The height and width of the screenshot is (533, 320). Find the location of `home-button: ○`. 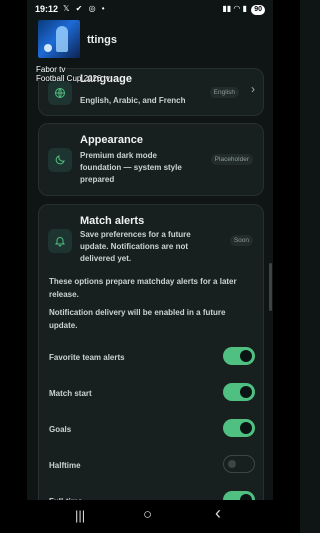

home-button: ○ is located at coordinates (147, 514).